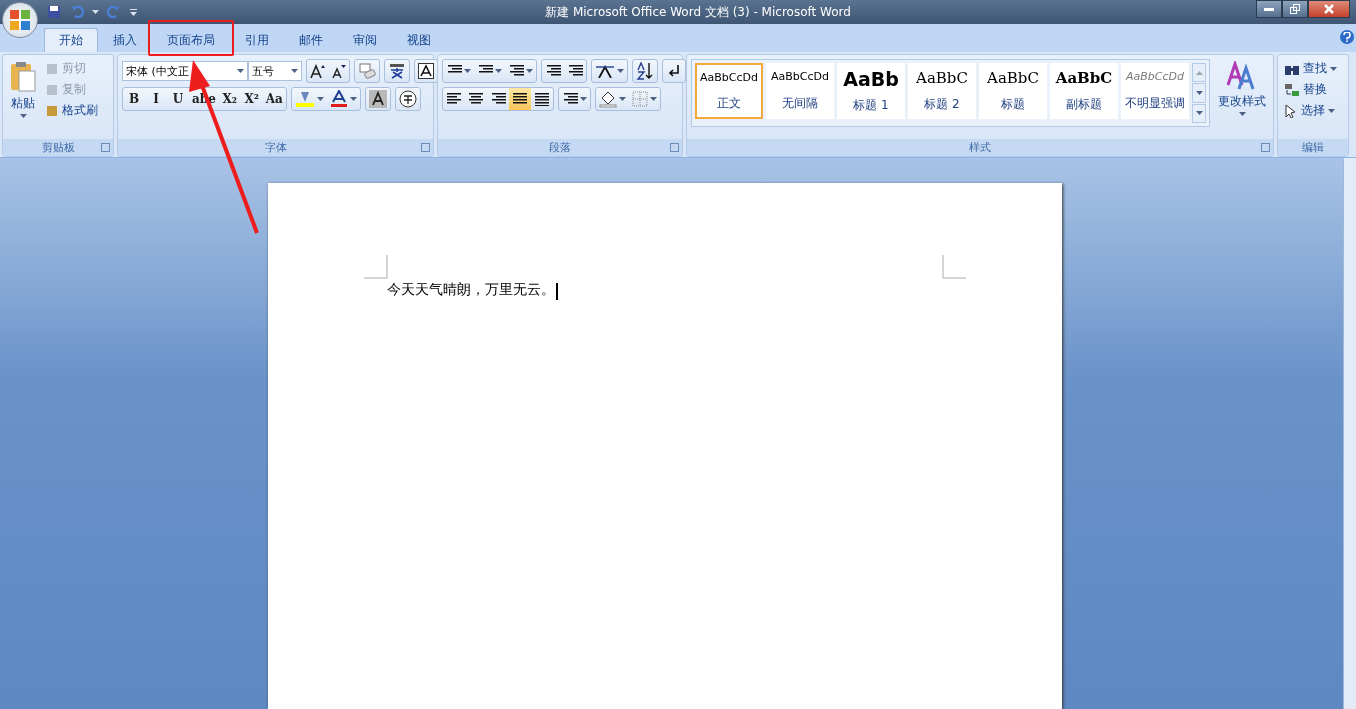  What do you see at coordinates (338, 99) in the screenshot?
I see `letter-a-color-icon` at bounding box center [338, 99].